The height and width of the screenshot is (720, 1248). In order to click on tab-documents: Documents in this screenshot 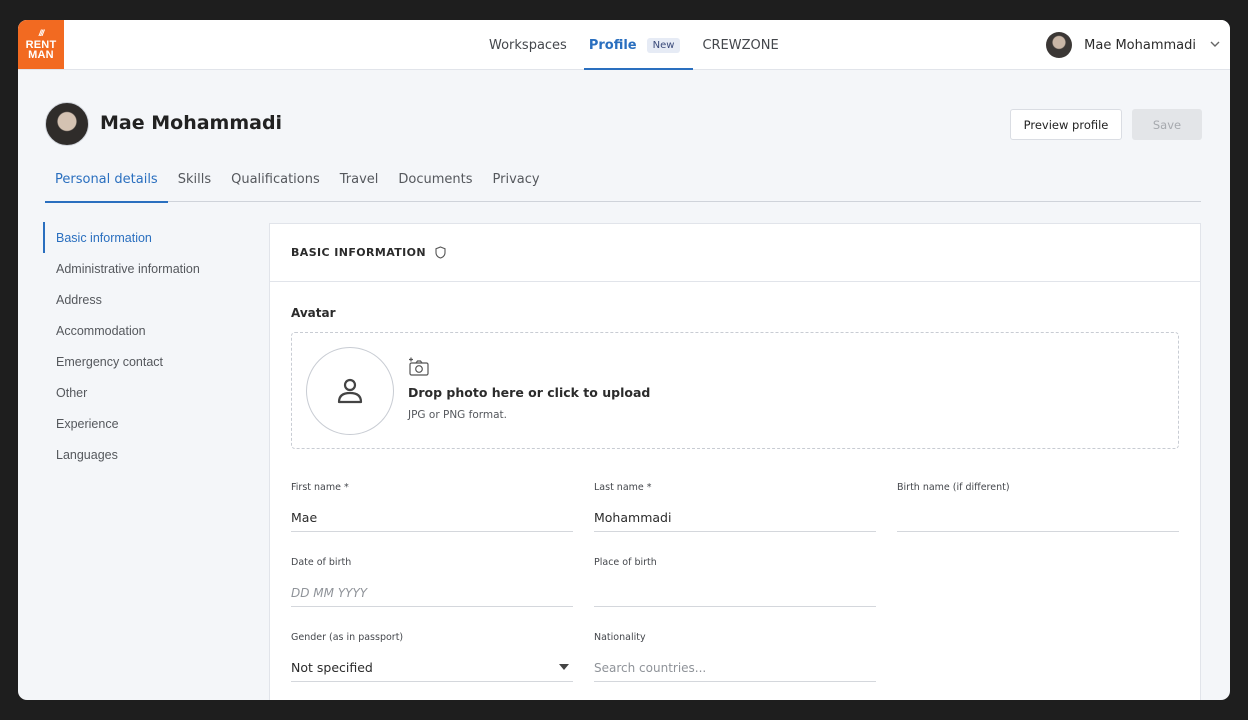, I will do `click(435, 183)`.